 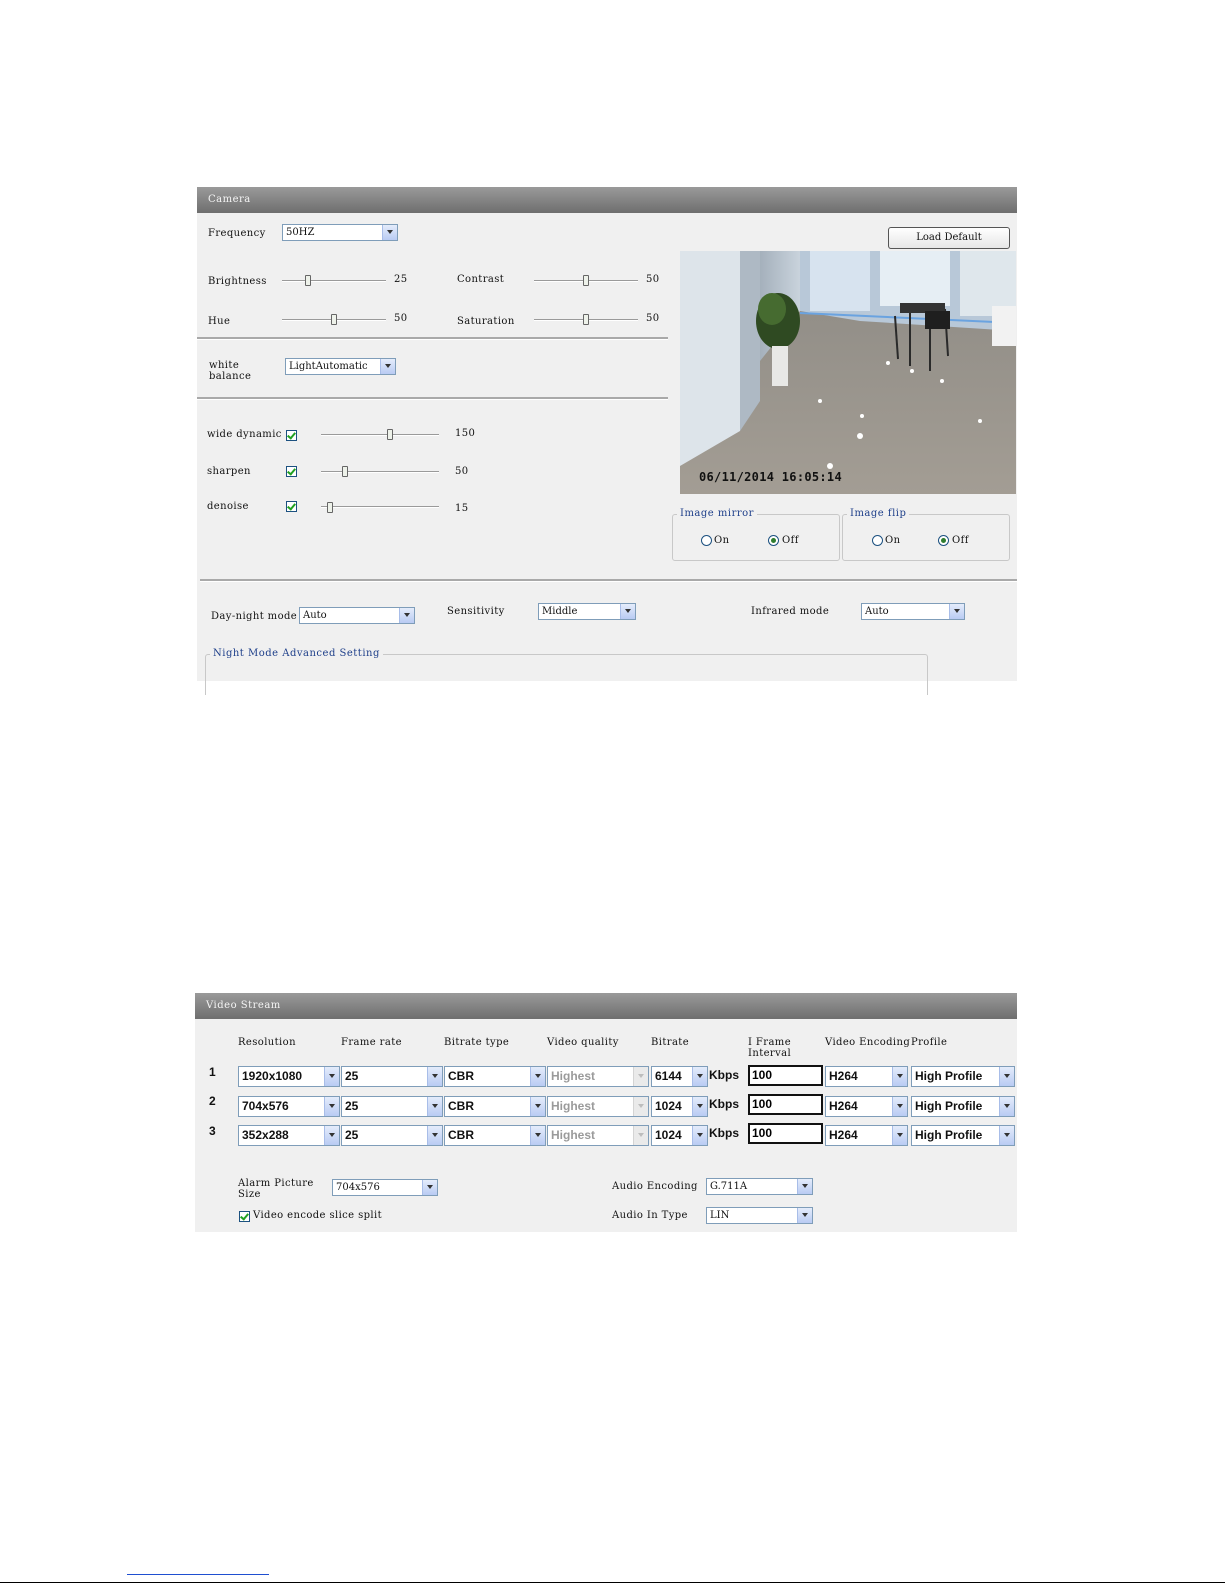 What do you see at coordinates (960, 540) in the screenshot?
I see `image-flip-off-label: Off` at bounding box center [960, 540].